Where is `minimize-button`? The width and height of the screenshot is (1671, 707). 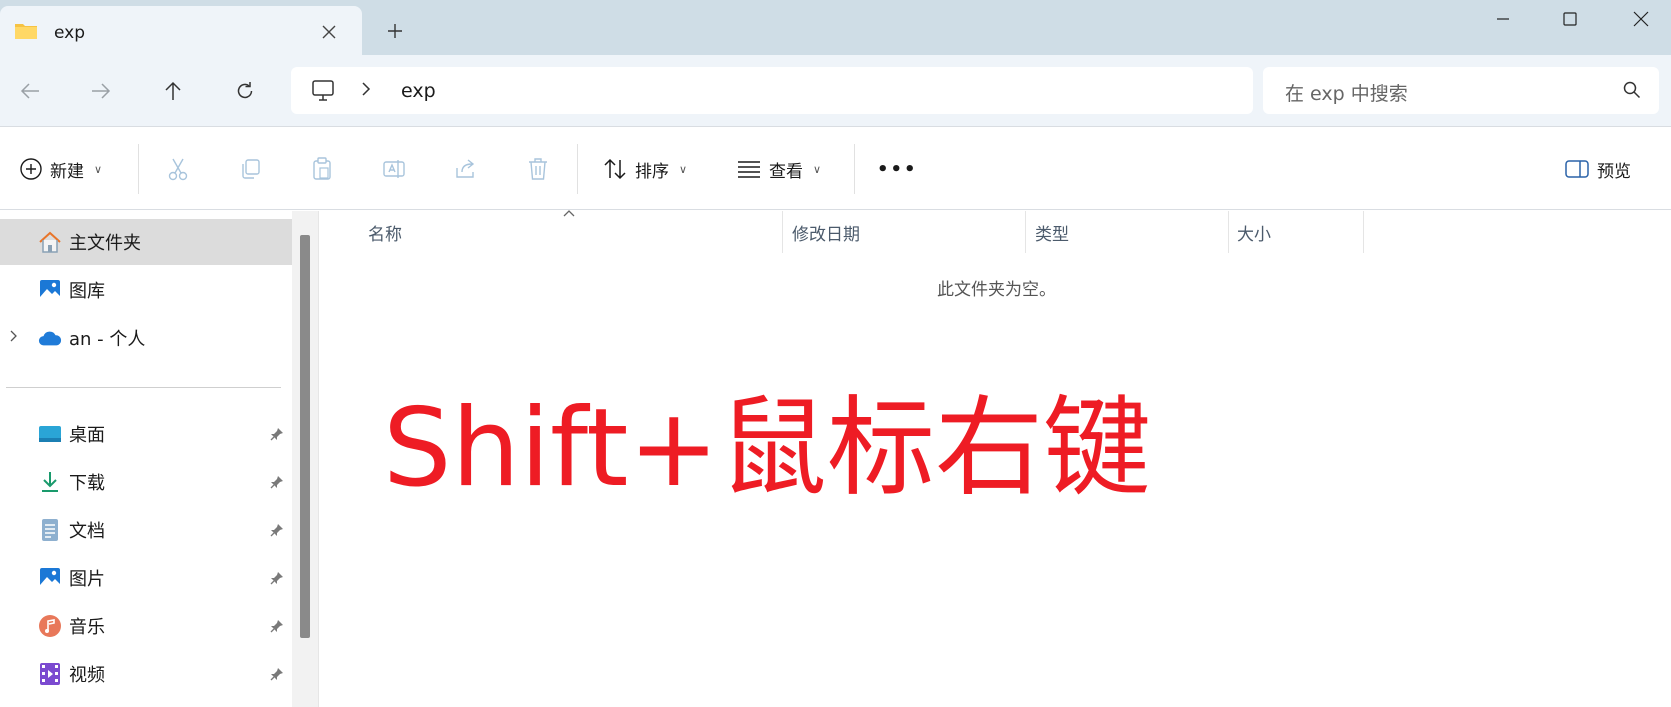 minimize-button is located at coordinates (1503, 19).